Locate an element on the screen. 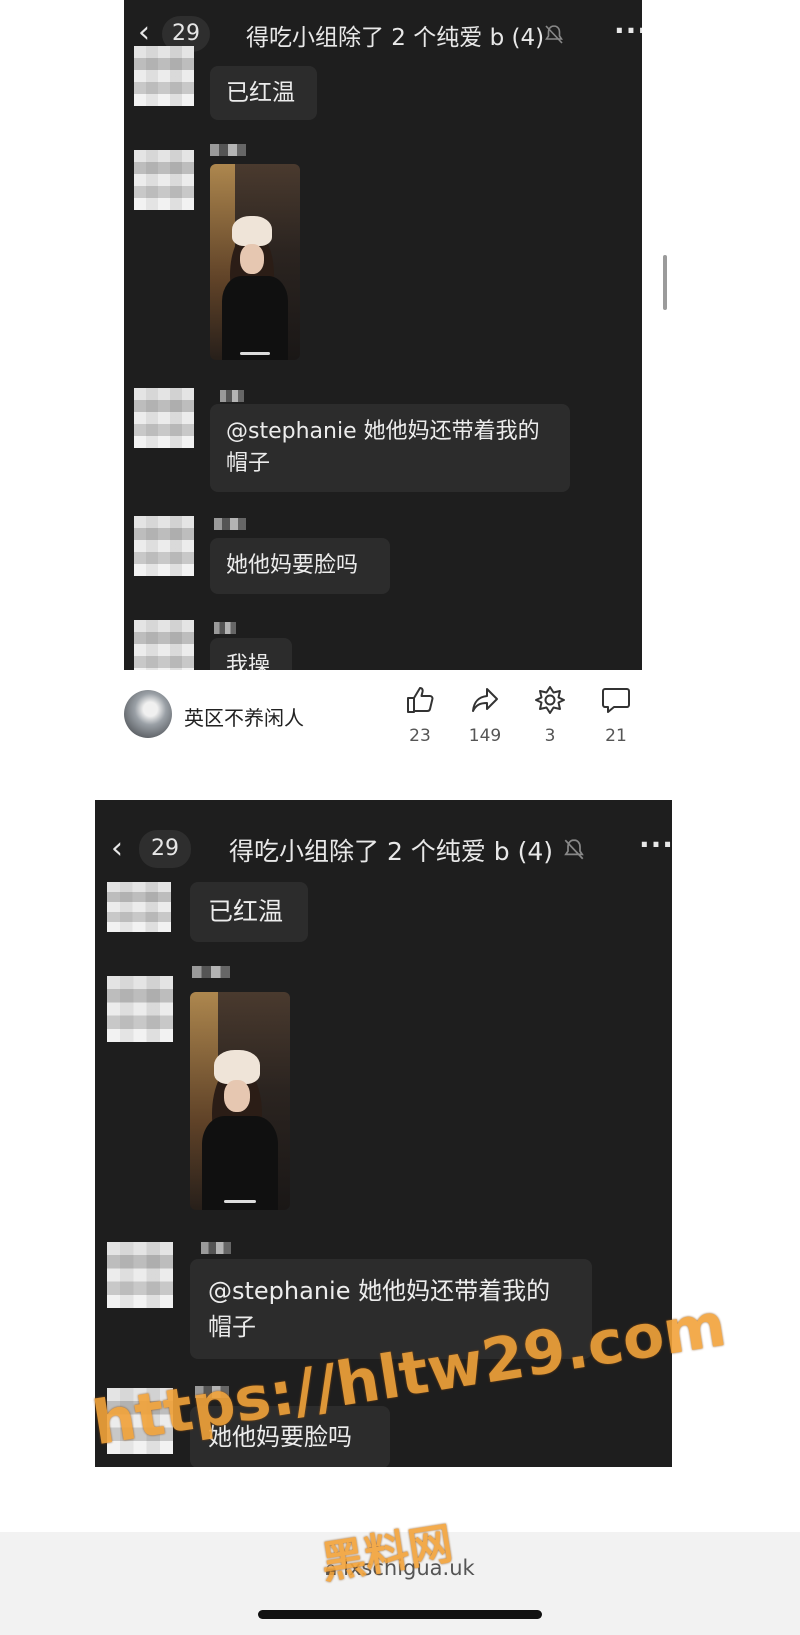 The width and height of the screenshot is (800, 1635). star-badge-icon is located at coordinates (550, 700).